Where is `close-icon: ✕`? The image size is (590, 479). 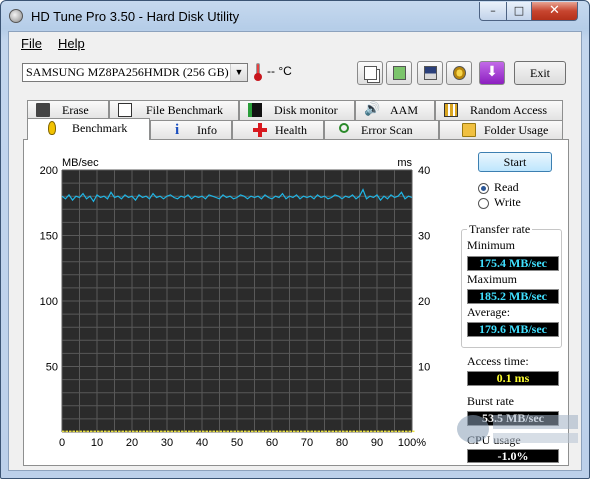
close-icon: ✕ is located at coordinates (554, 10).